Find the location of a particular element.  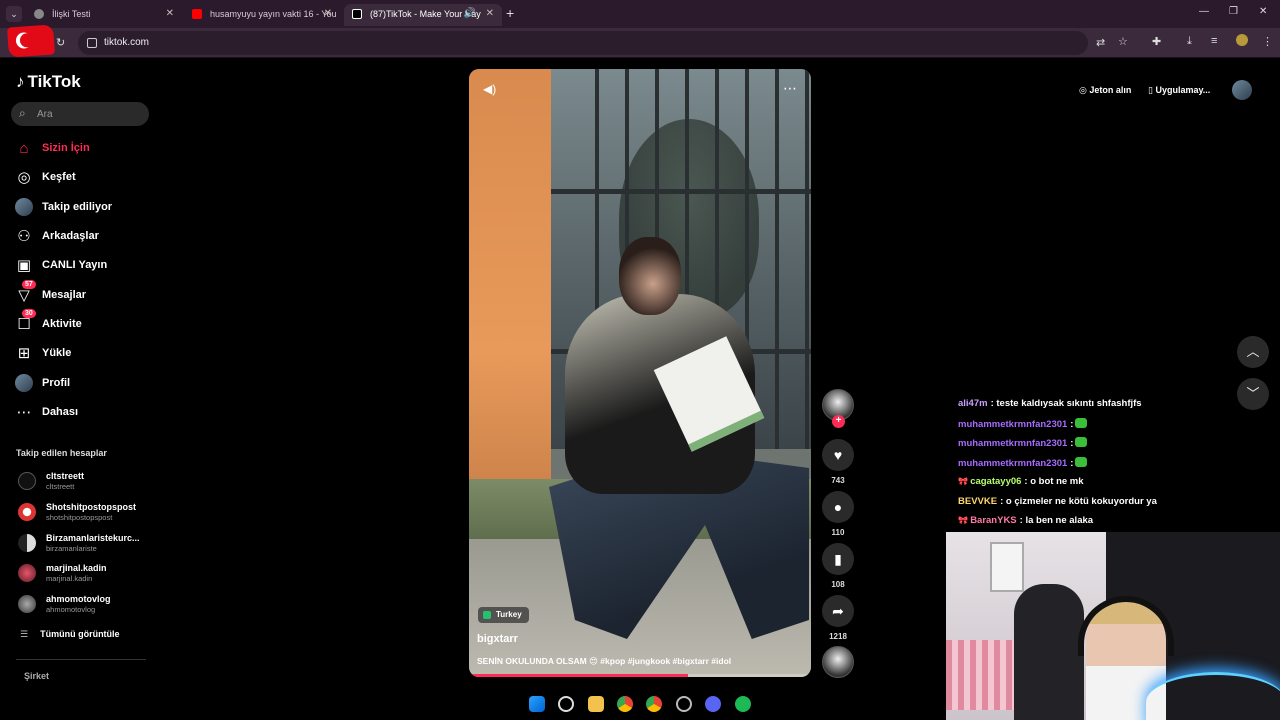

minimize-button: — is located at coordinates (1204, 11).